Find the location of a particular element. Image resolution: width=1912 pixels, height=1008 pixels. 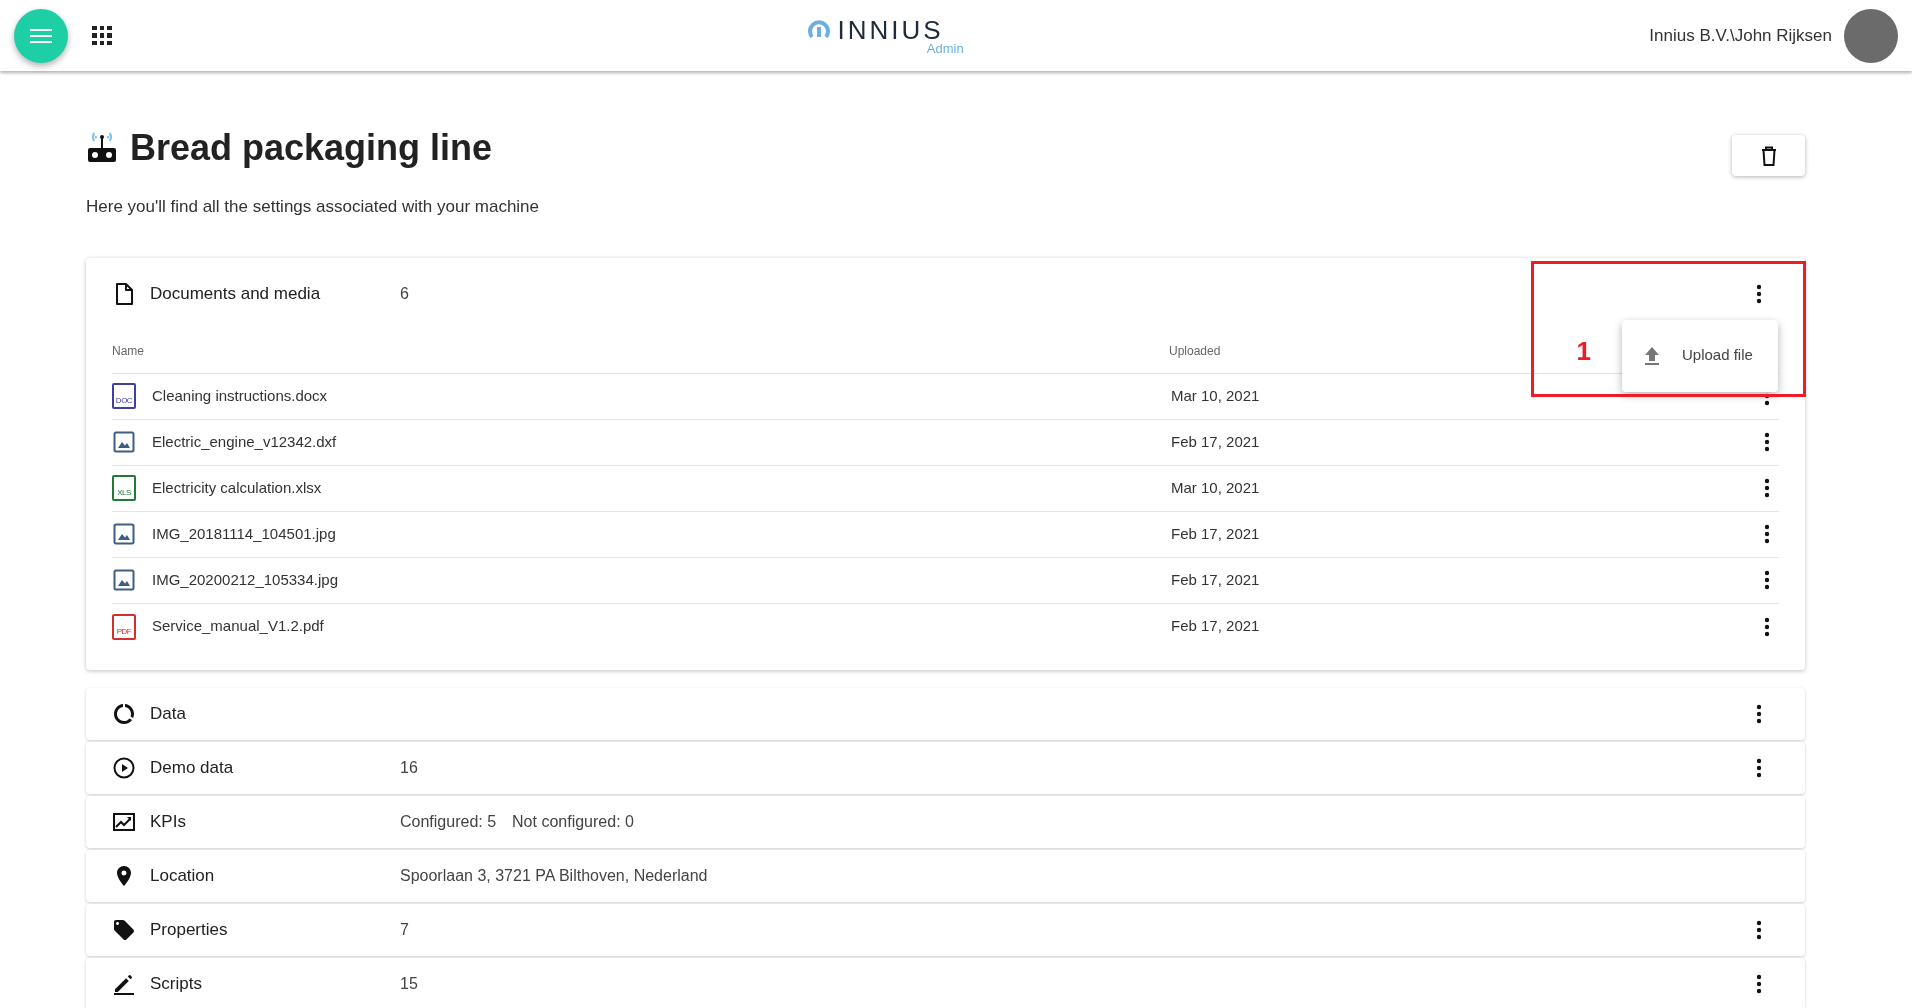

section-title: Scripts is located at coordinates (176, 983).